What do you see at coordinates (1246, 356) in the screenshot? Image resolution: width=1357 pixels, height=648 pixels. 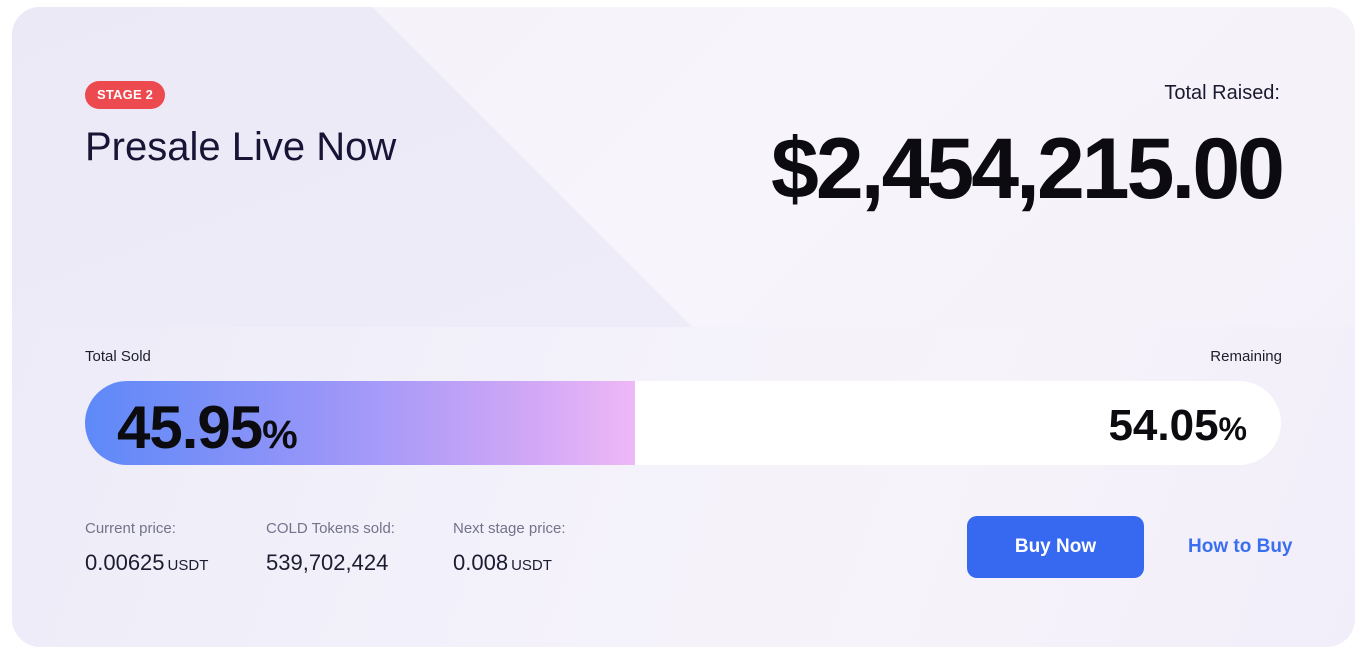 I see `remaining-label: Remaining` at bounding box center [1246, 356].